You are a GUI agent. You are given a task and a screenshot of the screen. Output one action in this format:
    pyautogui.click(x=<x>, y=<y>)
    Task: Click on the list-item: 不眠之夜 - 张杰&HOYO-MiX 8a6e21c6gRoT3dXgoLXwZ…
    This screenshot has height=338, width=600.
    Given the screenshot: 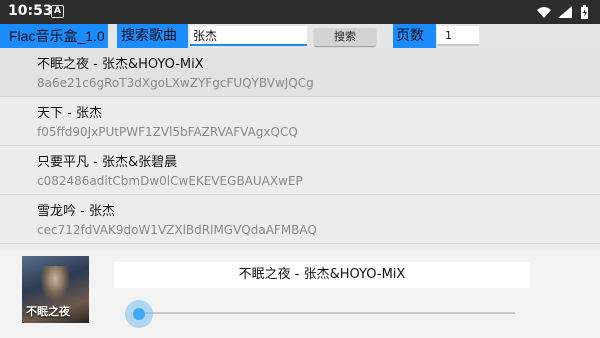 What is the action you would take?
    pyautogui.click(x=300, y=72)
    